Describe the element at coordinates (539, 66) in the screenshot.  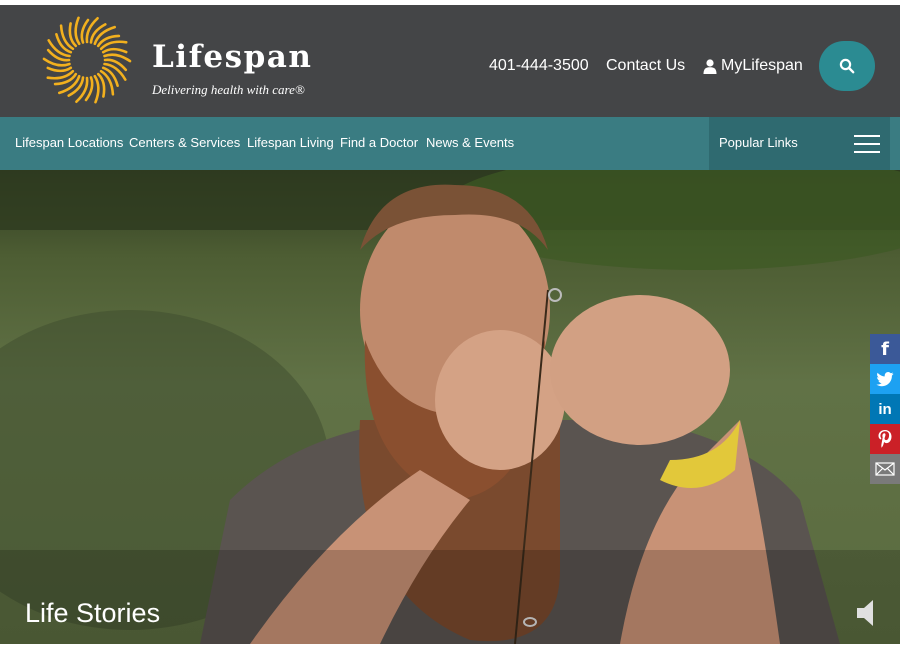
I see `phone-link: 401-444-3500` at that location.